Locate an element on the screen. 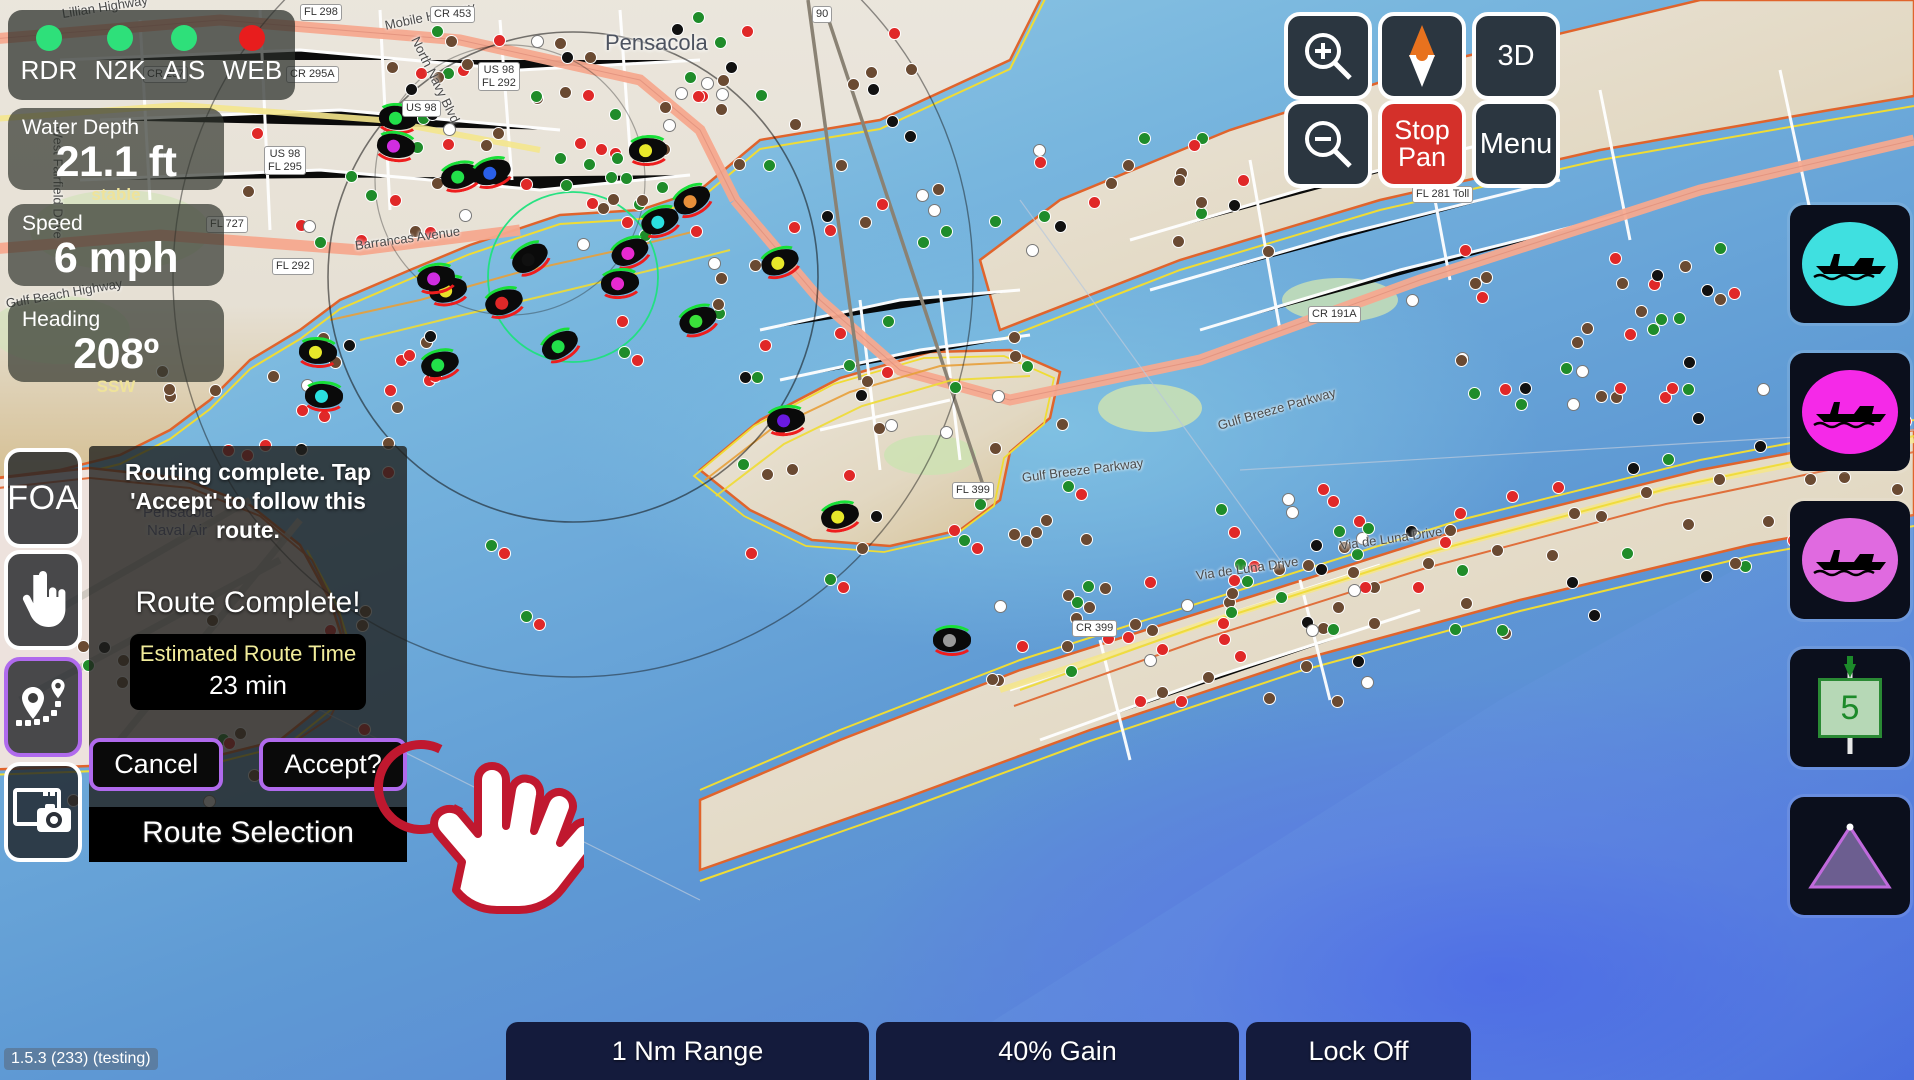  magnifier-minus-icon is located at coordinates (1328, 144).